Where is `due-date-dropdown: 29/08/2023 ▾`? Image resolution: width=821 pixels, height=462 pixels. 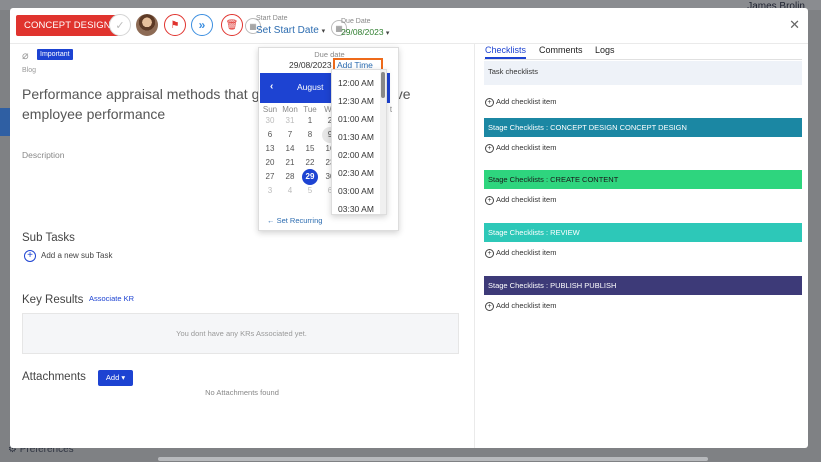
due-date-dropdown: 29/08/2023 ▾ is located at coordinates (365, 32).